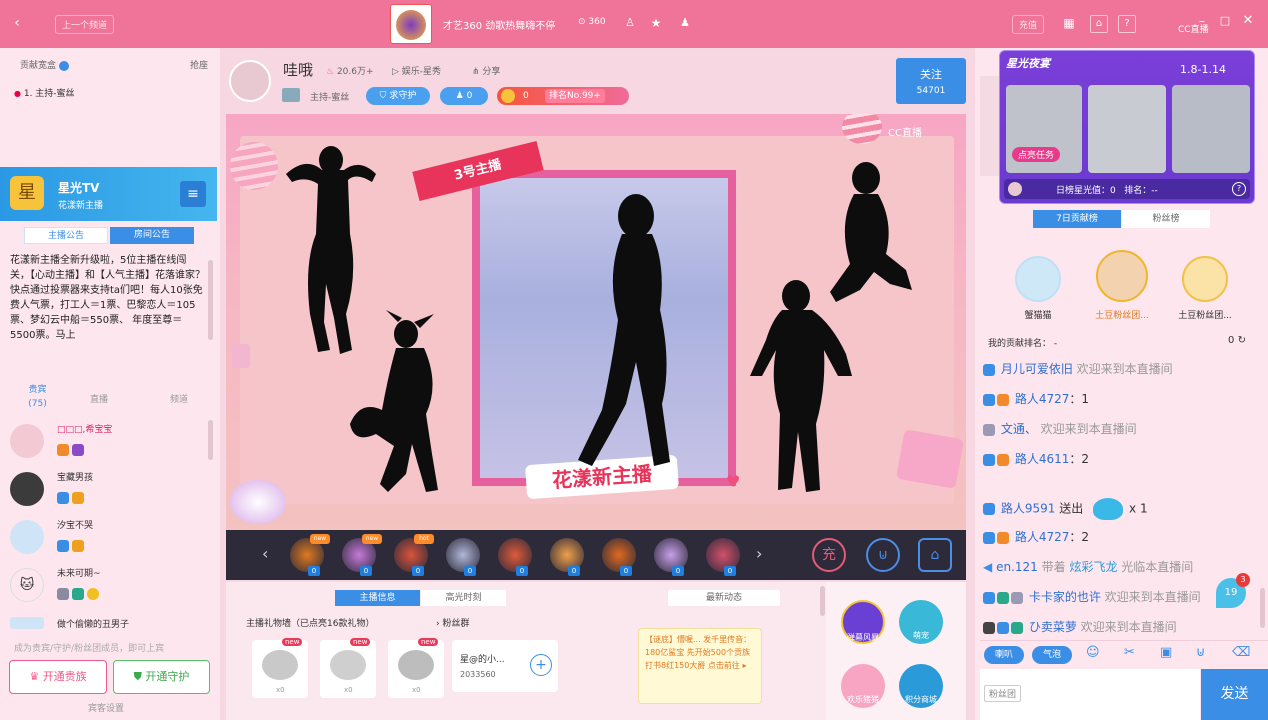 This screenshot has height=720, width=1268. Describe the element at coordinates (1099, 24) in the screenshot. I see `home-icon: ⌂` at that location.